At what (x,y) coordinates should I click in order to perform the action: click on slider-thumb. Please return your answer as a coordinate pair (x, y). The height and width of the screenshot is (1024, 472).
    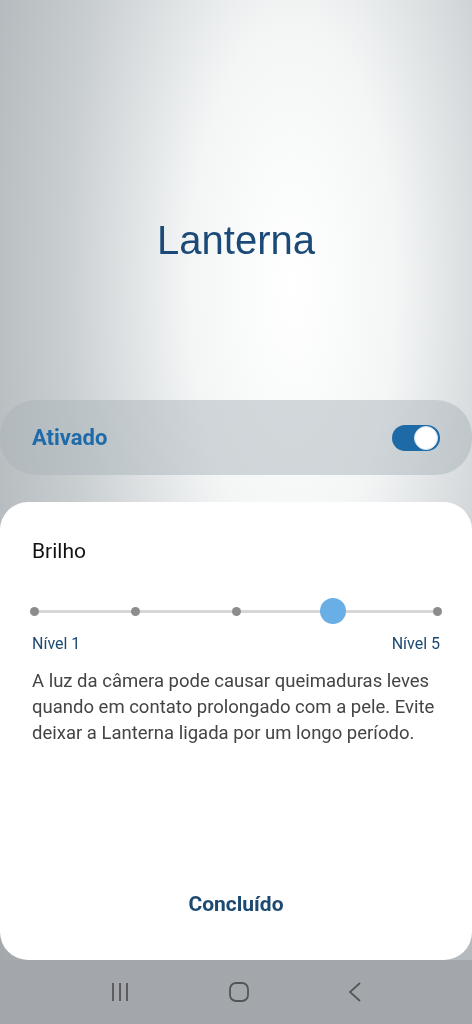
    Looking at the image, I should click on (332, 610).